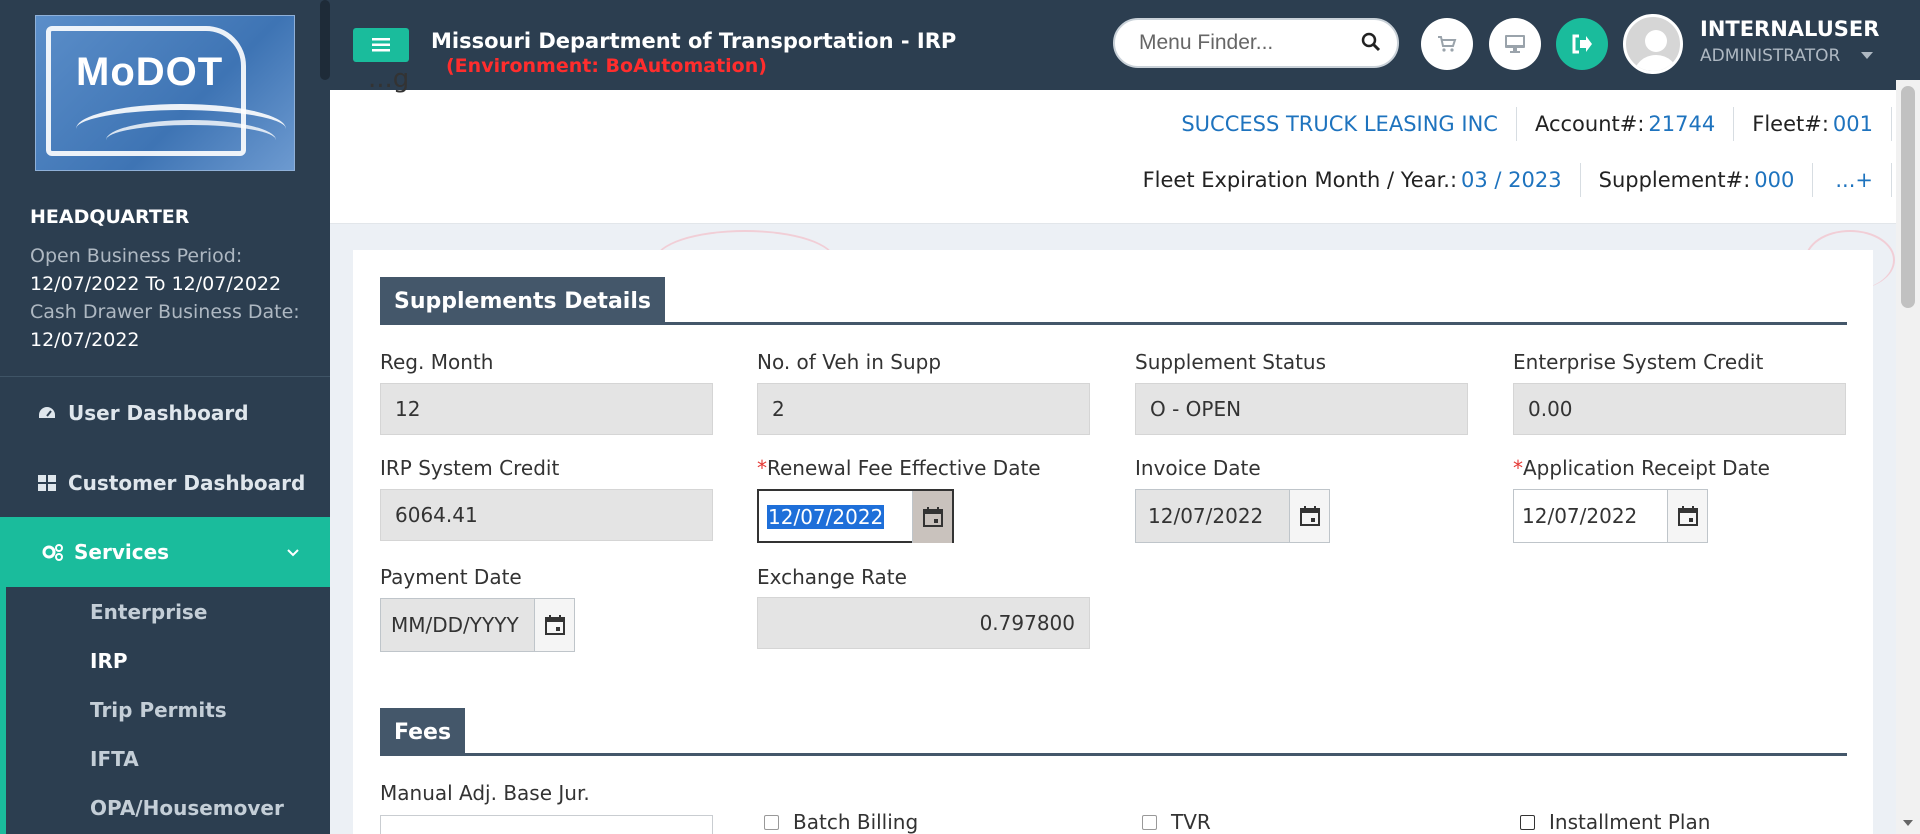  Describe the element at coordinates (470, 468) in the screenshot. I see `irp-credit-label: IRP System Credit` at that location.